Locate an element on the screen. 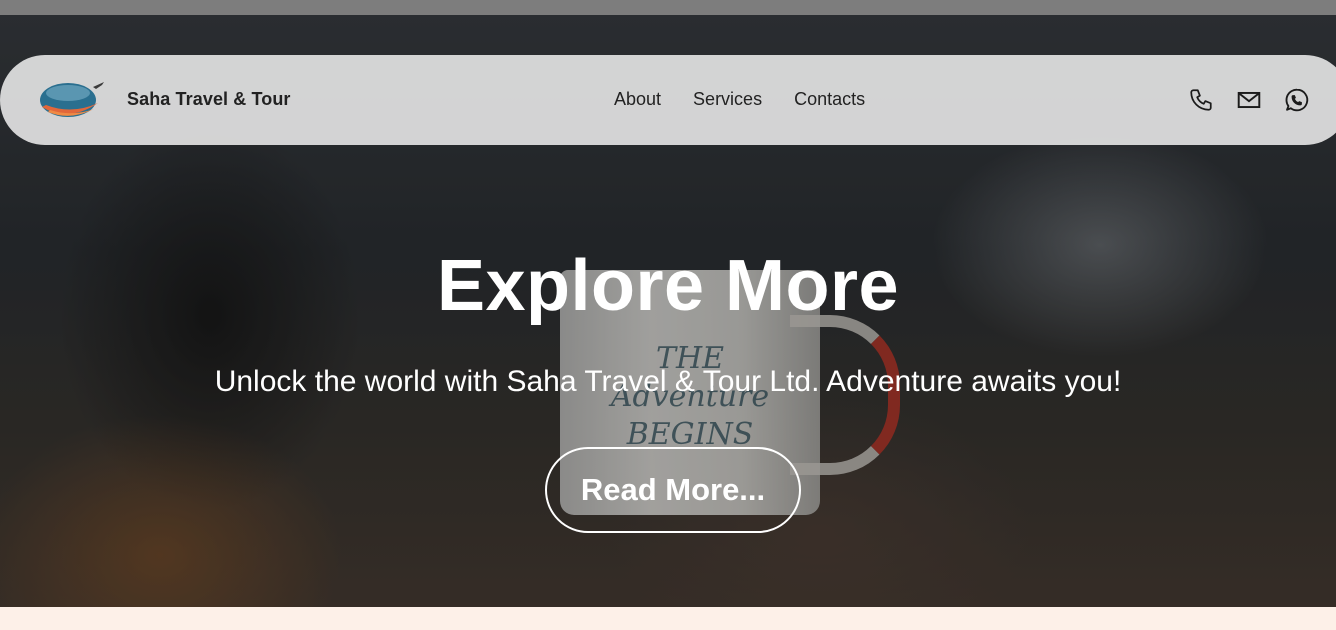 This screenshot has height=630, width=1336. hero-title: Explore More is located at coordinates (668, 286).